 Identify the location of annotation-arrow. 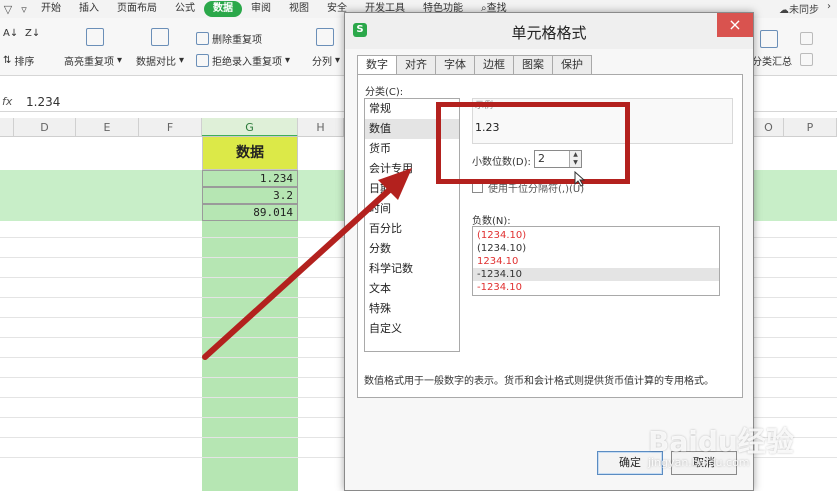
(307, 264).